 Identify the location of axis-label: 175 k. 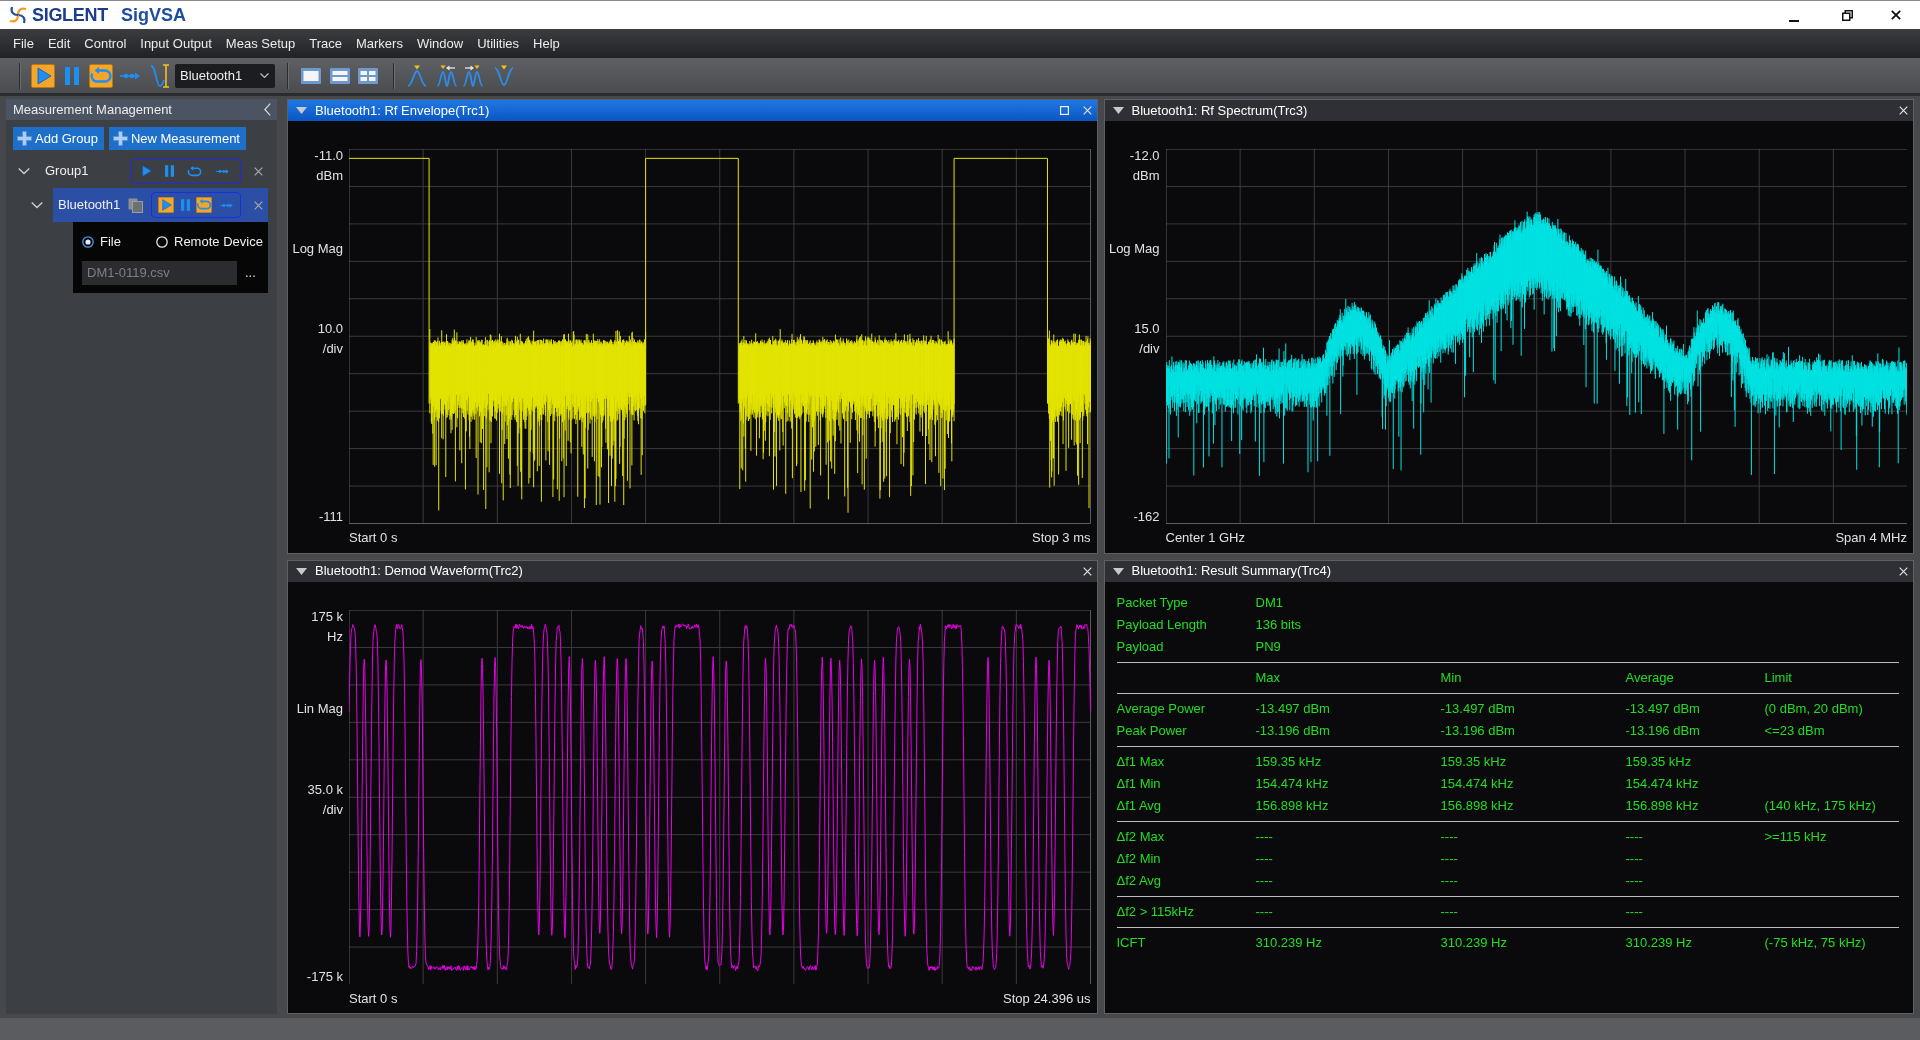
(327, 616).